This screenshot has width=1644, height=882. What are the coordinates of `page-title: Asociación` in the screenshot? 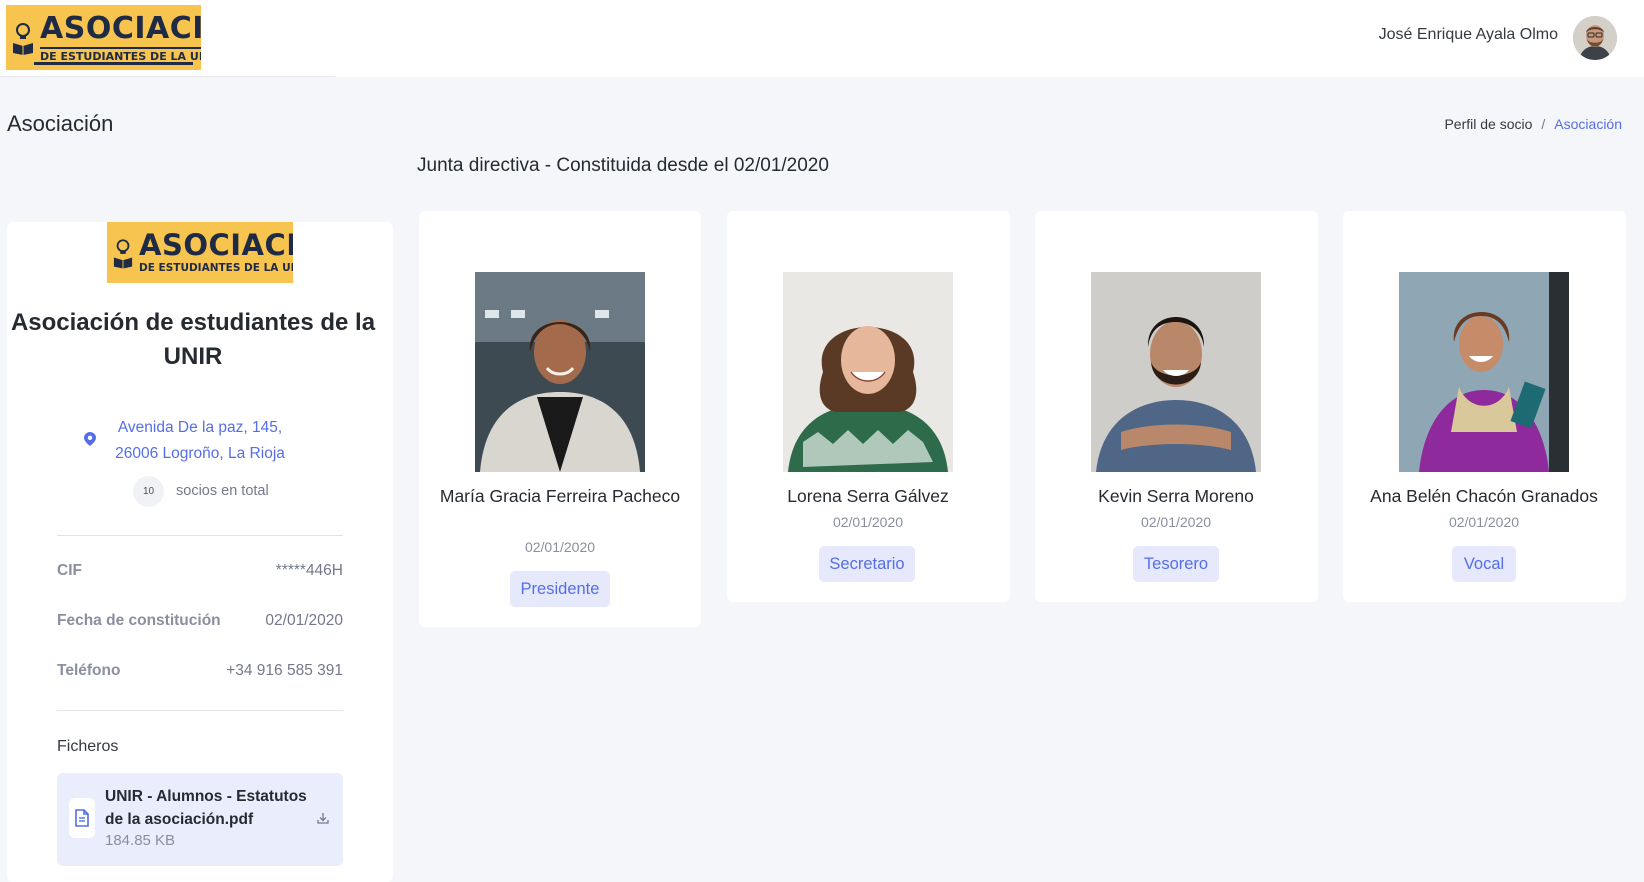 It's located at (60, 123).